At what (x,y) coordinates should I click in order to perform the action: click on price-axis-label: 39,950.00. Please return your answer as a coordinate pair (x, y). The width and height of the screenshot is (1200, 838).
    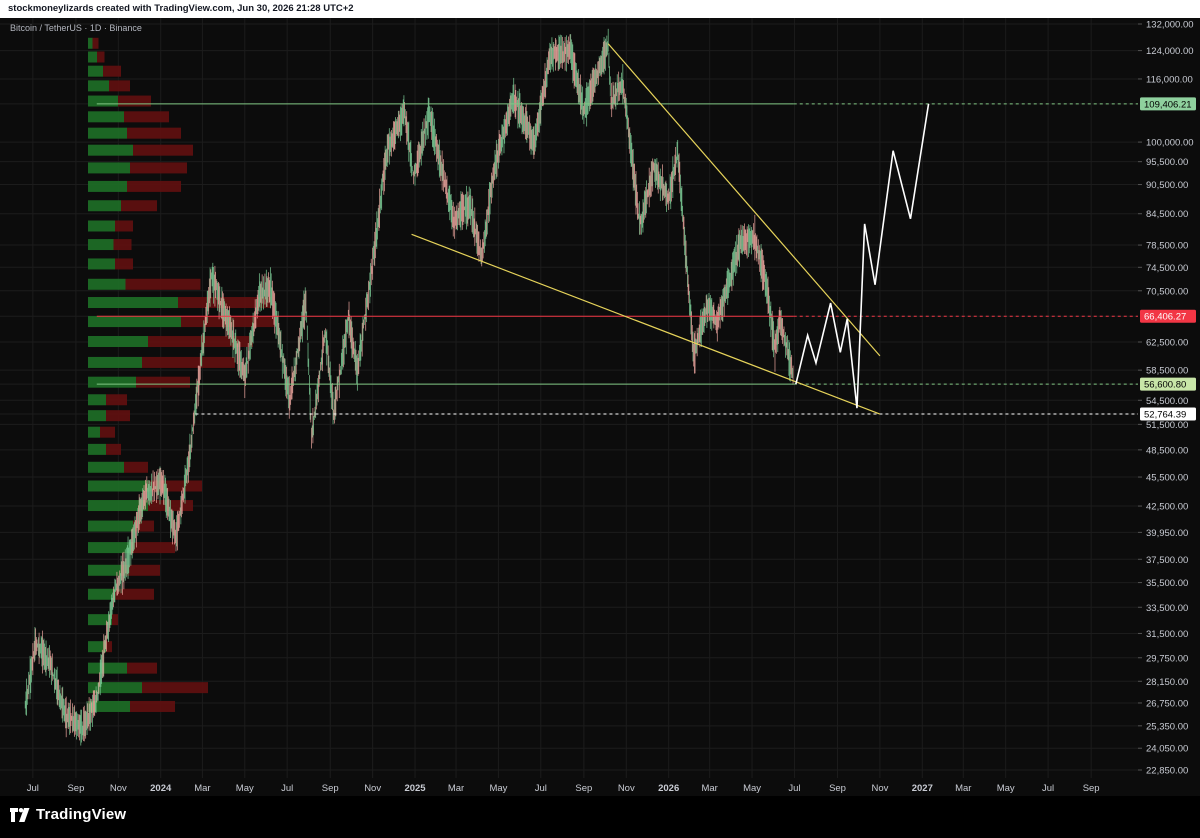
    Looking at the image, I should click on (1167, 533).